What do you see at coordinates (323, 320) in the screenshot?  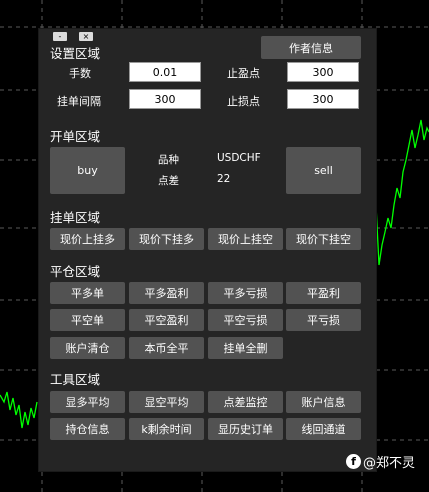 I see `close-loss-button: 平亏损` at bounding box center [323, 320].